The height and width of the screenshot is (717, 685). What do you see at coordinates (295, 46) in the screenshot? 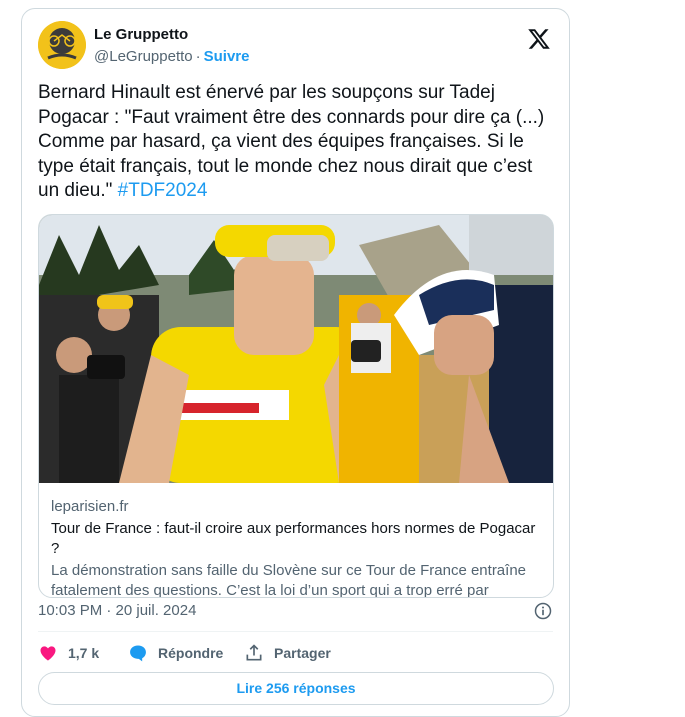
I see `tweet-header: Le Gruppetto @LeGruppetto · Suivre` at bounding box center [295, 46].